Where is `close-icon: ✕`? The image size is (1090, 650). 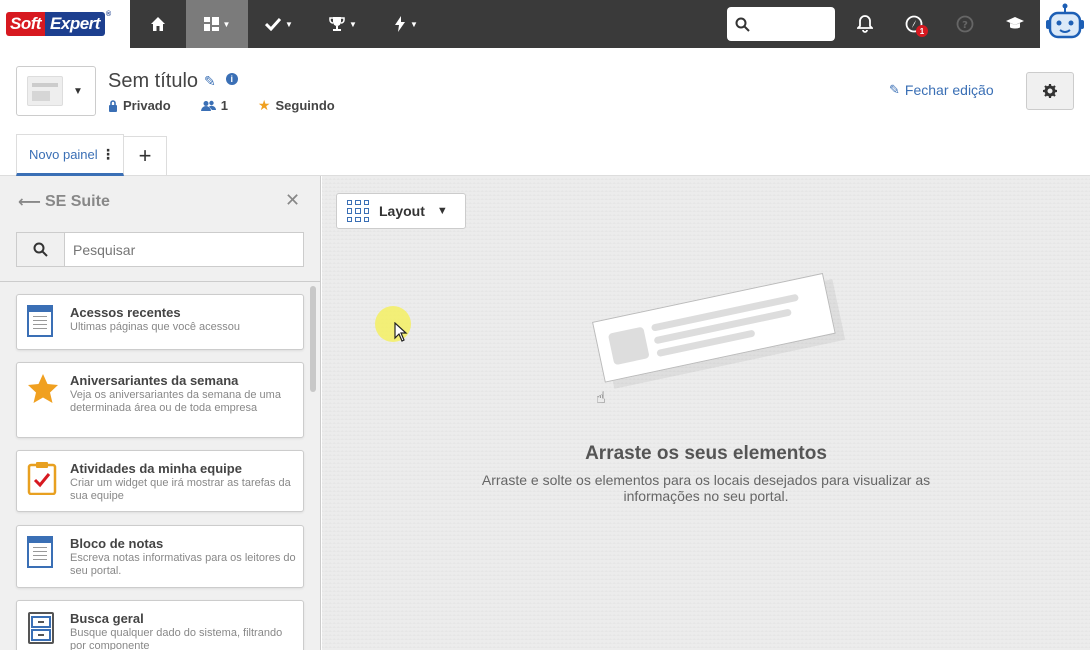 close-icon: ✕ is located at coordinates (292, 200).